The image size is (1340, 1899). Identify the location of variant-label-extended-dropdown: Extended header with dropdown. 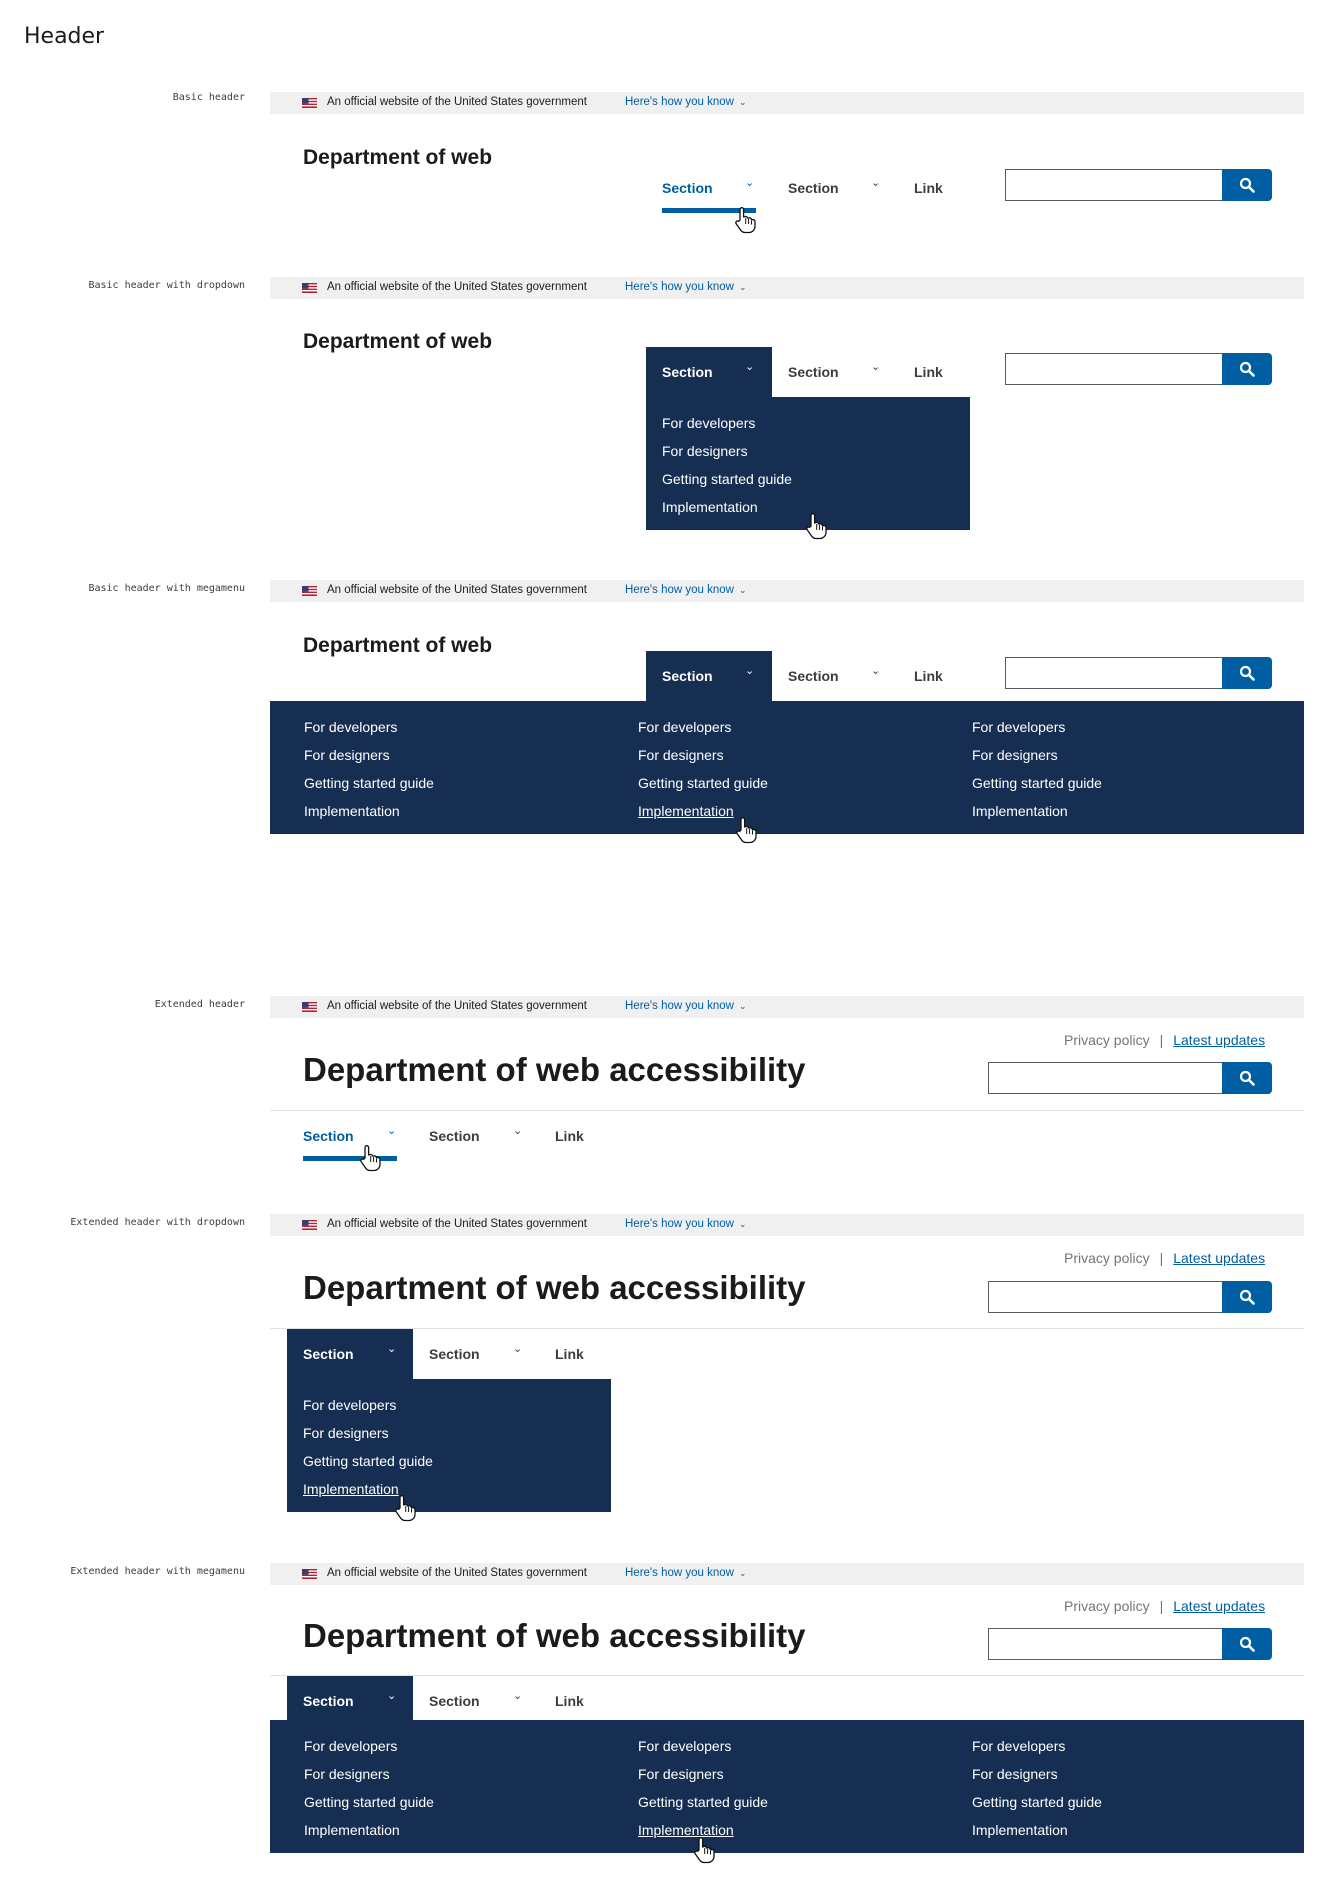
(157, 1222).